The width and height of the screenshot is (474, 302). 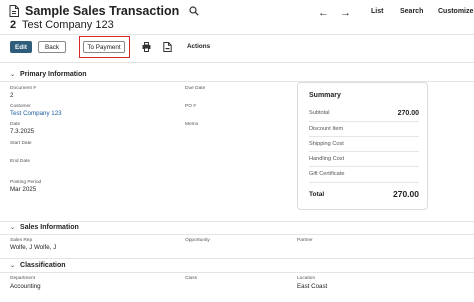 I want to click on po-number-label: PO #, so click(x=190, y=106).